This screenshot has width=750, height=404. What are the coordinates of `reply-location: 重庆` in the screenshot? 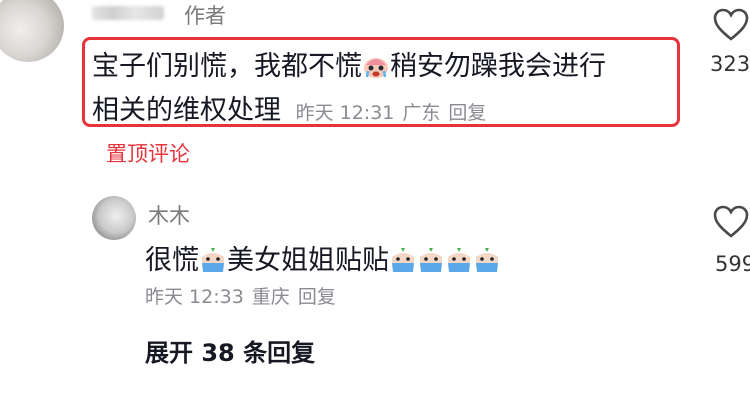 It's located at (270, 297).